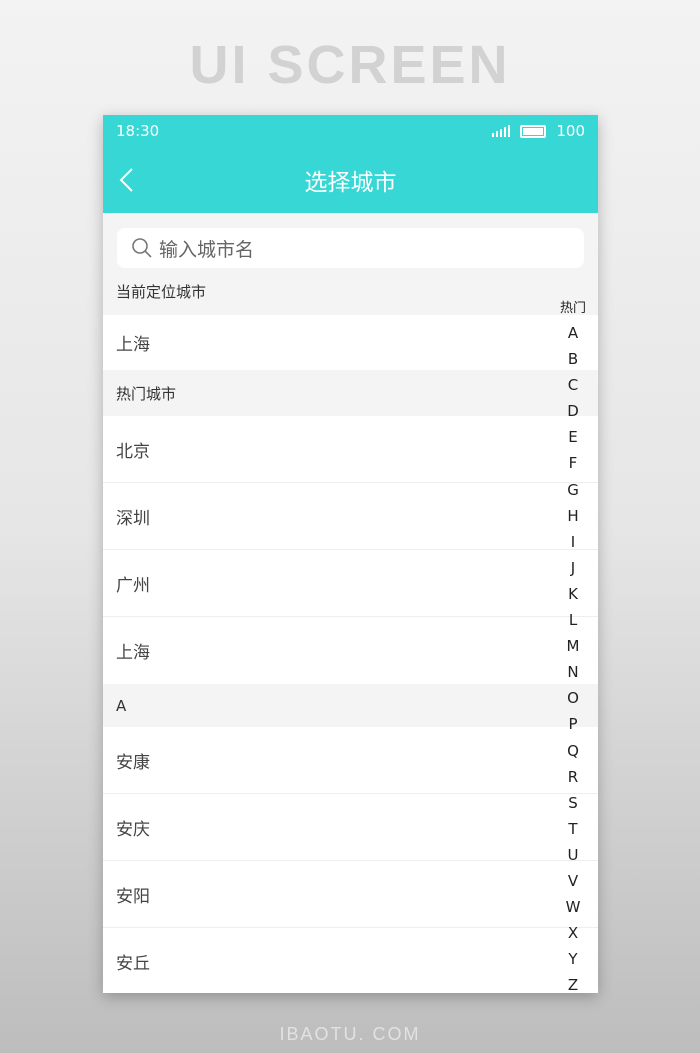 This screenshot has height=1053, width=700. Describe the element at coordinates (573, 751) in the screenshot. I see `index-letter-q: Q` at that location.